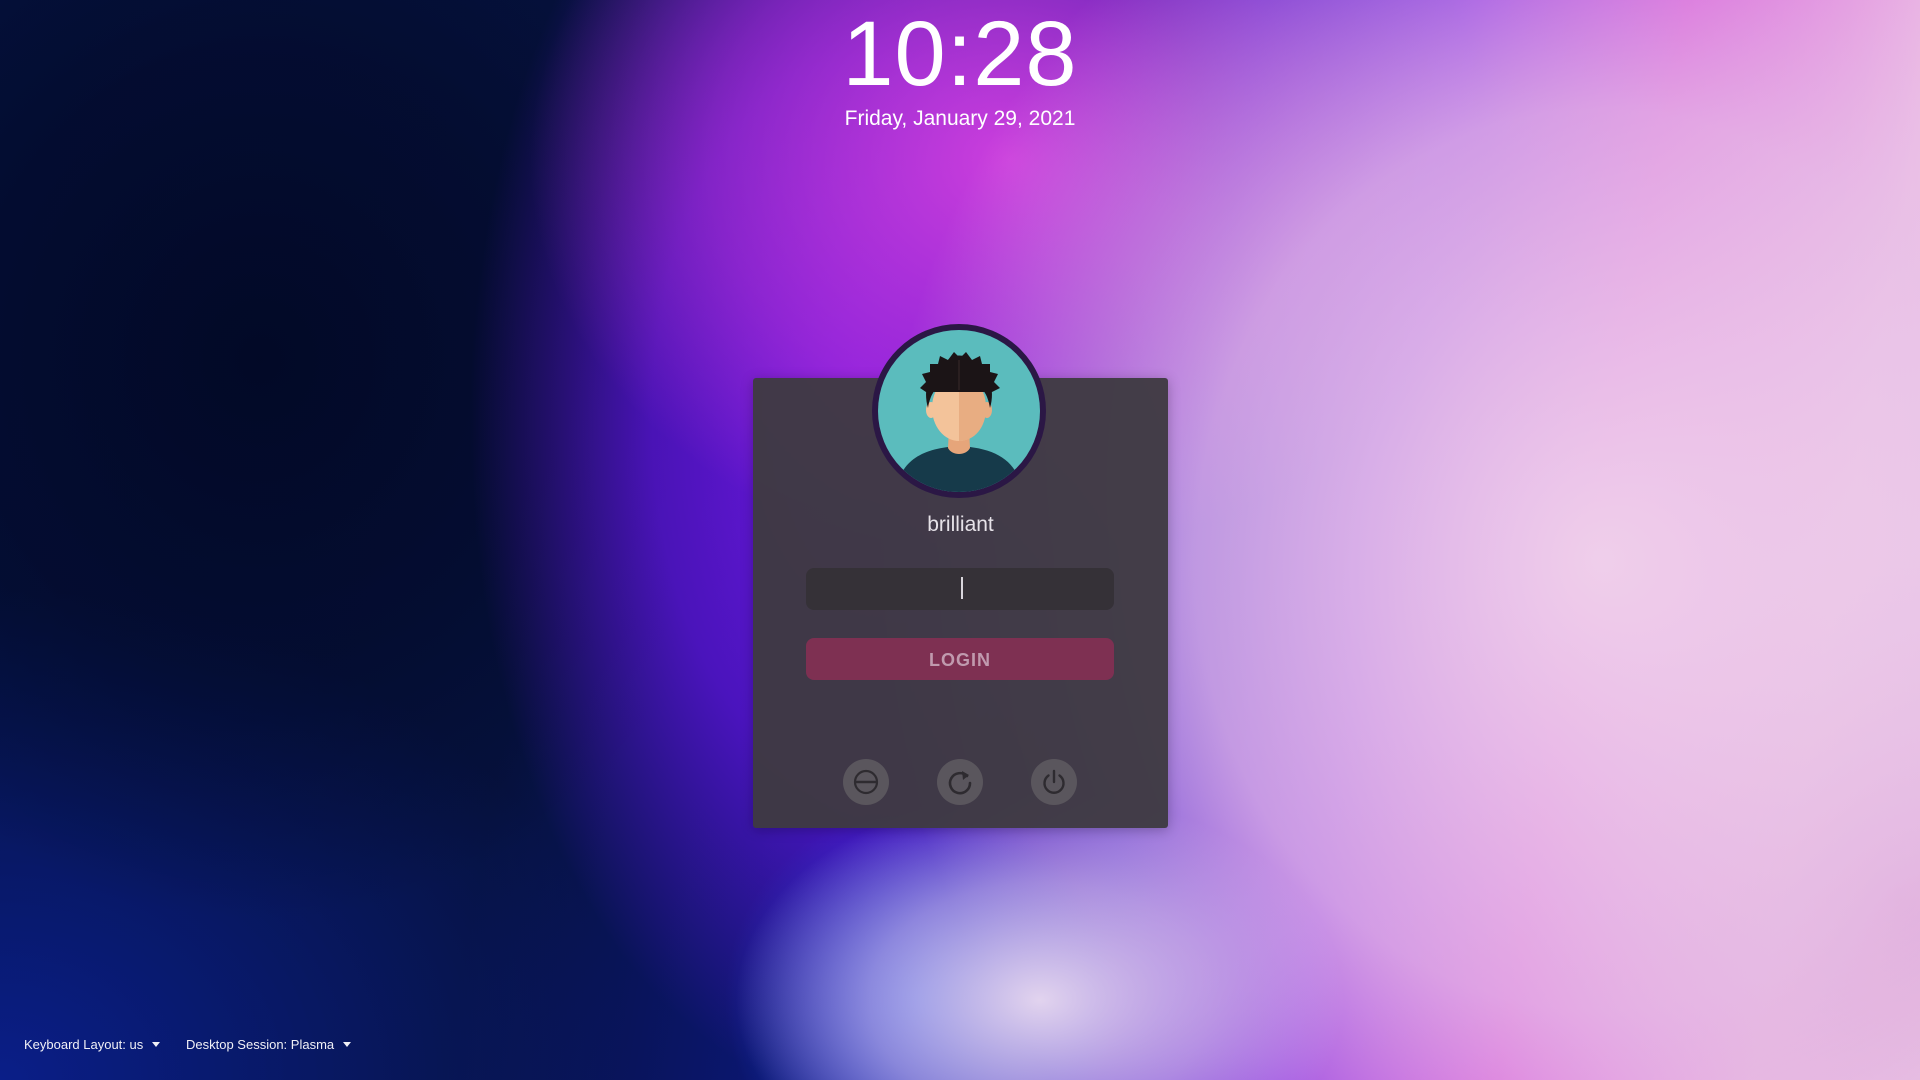 This screenshot has width=1920, height=1080. I want to click on clock: 10:28 Friday, January 29, 2021, so click(960, 66).